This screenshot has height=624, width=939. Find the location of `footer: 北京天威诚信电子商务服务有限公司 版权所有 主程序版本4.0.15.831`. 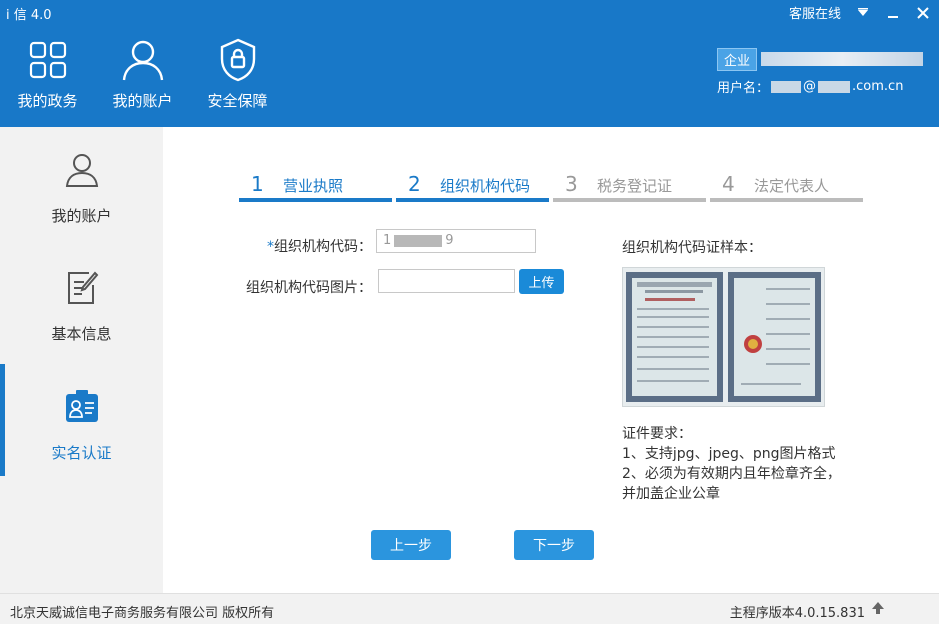

footer: 北京天威诚信电子商务服务有限公司 版权所有 主程序版本4.0.15.831 is located at coordinates (469, 608).